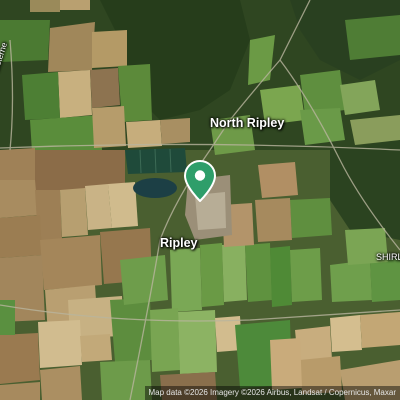  What do you see at coordinates (200, 181) in the screenshot?
I see `location-pin-icon` at bounding box center [200, 181].